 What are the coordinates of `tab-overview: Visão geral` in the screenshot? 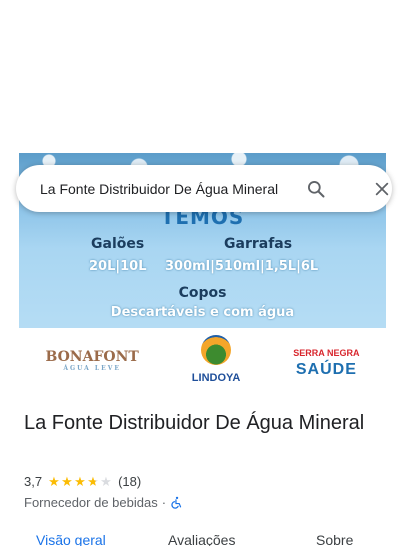 It's located at (71, 539).